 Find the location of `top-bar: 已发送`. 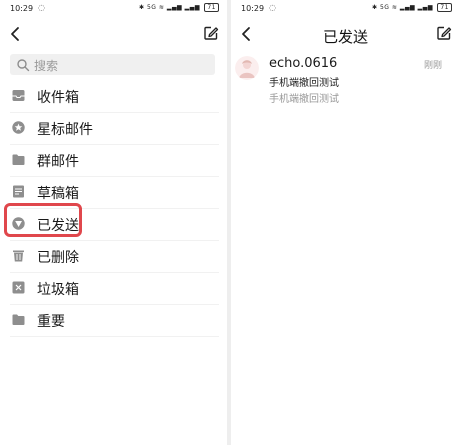

top-bar: 已发送 is located at coordinates (345, 34).